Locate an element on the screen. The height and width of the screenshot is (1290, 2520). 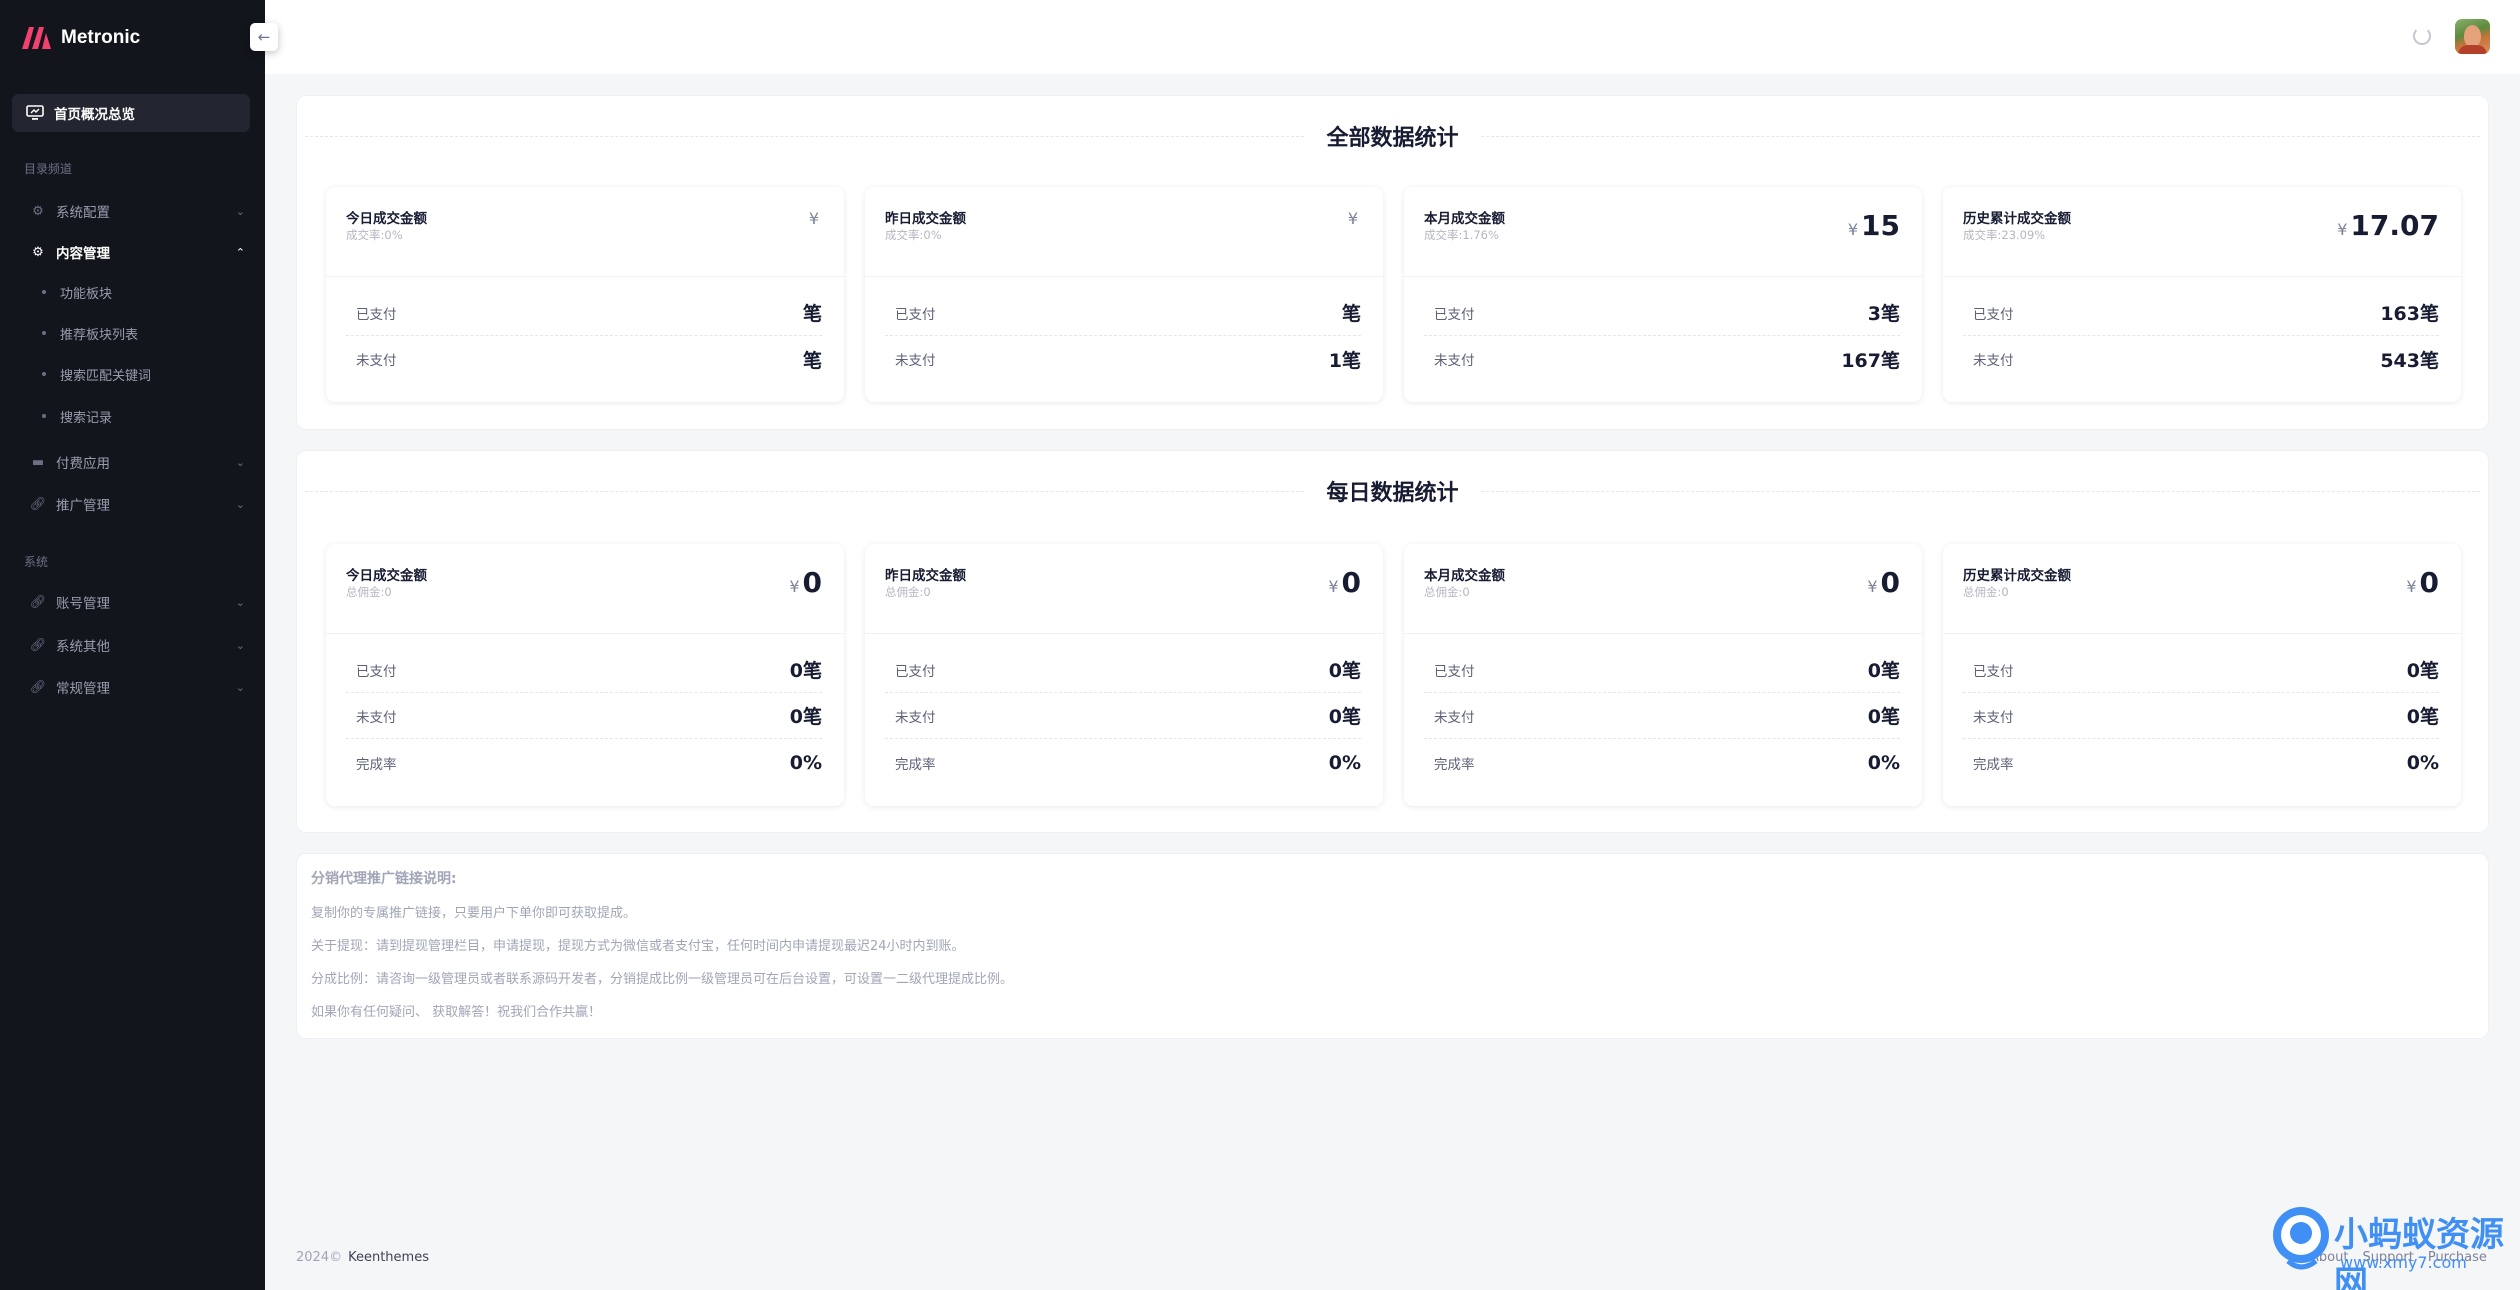
watermark-url: www.xmy7.com is located at coordinates (2403, 1262).